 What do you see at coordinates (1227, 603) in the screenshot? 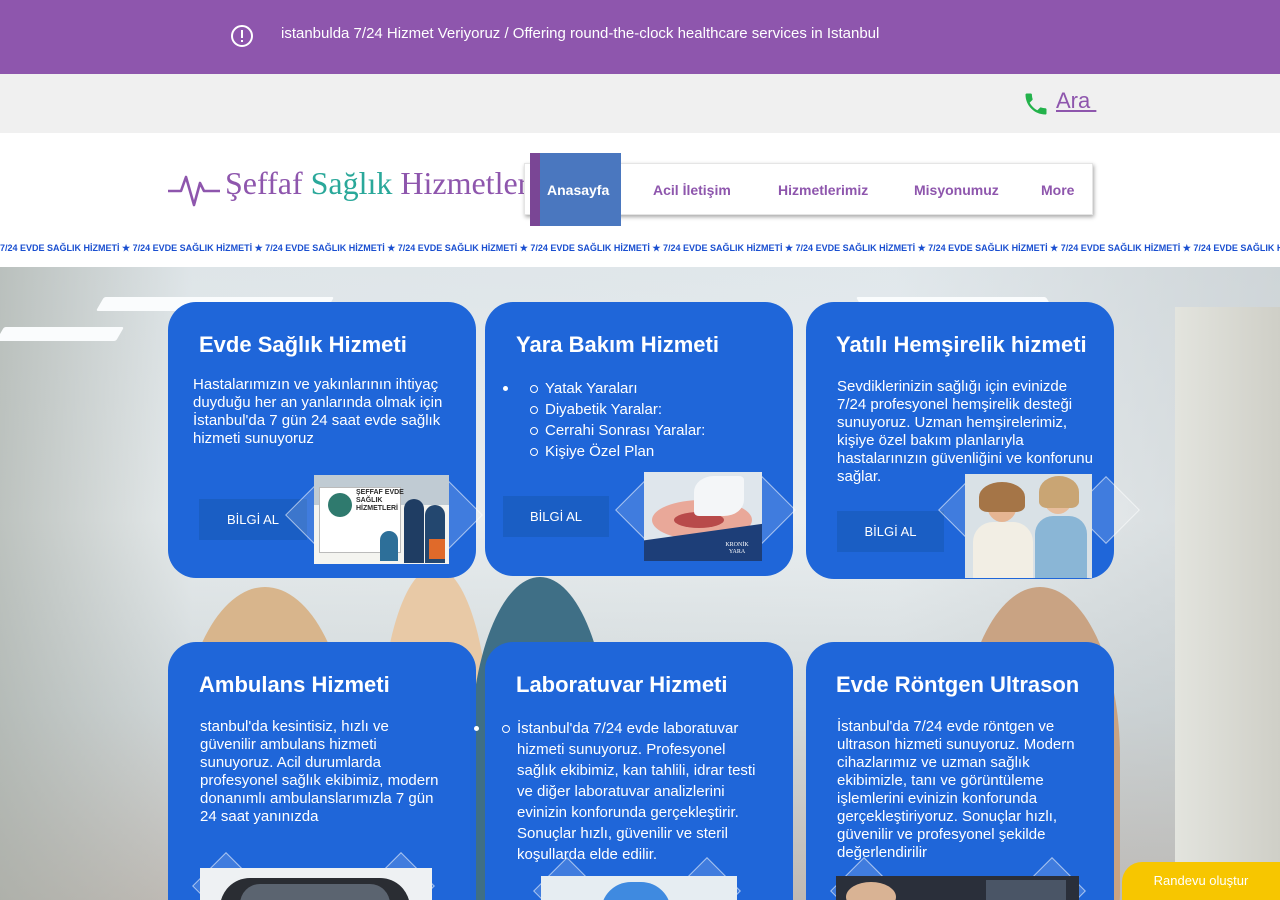
I see `hero-wall` at bounding box center [1227, 603].